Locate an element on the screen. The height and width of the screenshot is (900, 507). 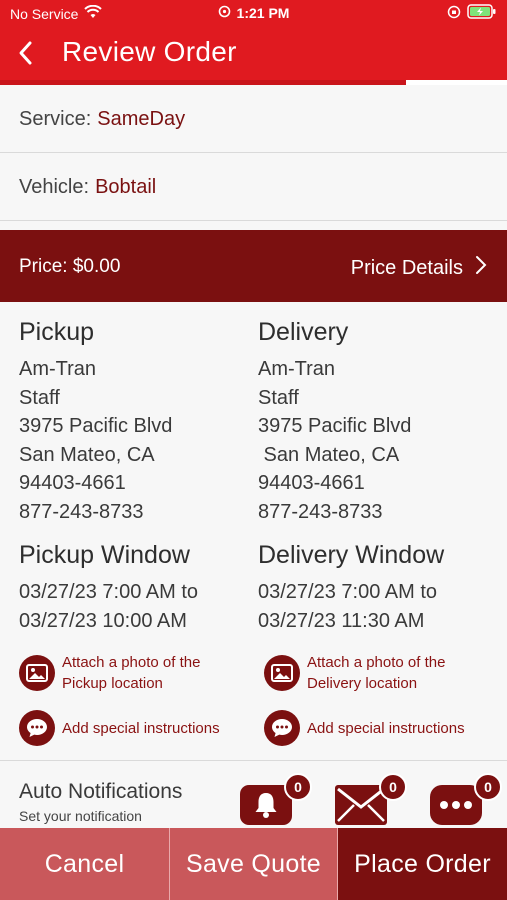
order-progress-bar is located at coordinates (253, 82).